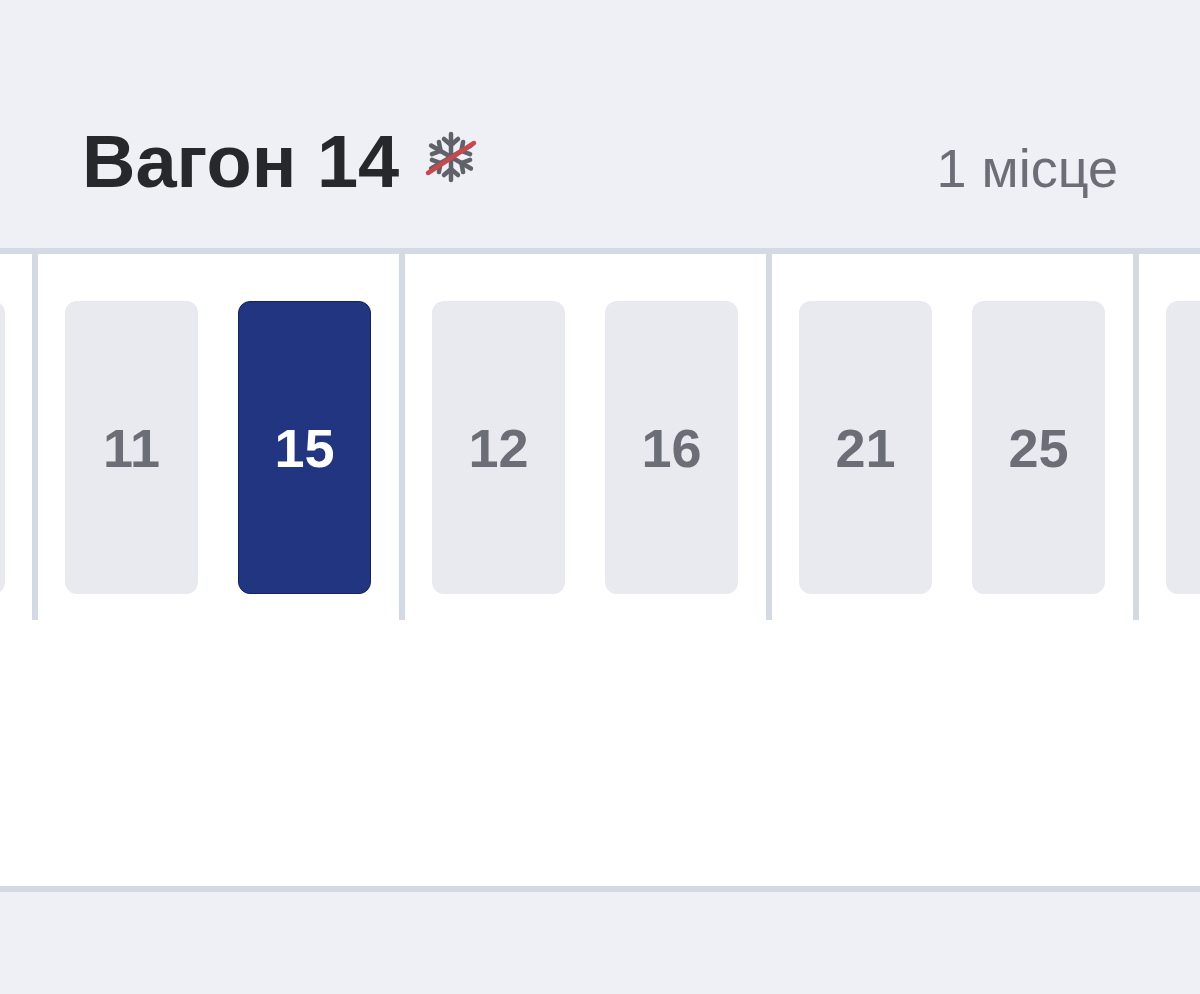  What do you see at coordinates (498, 447) in the screenshot?
I see `seat-button: 12` at bounding box center [498, 447].